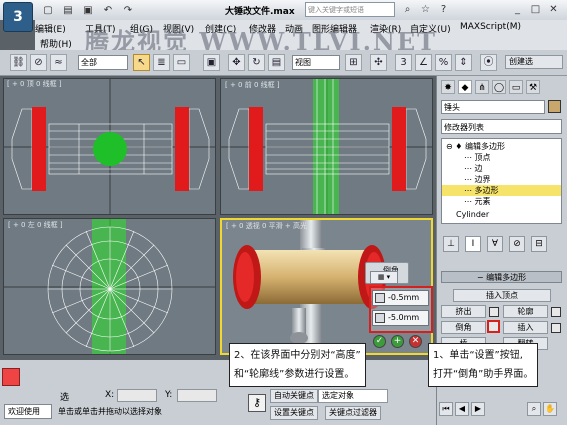 This screenshot has width=567, height=425. Describe the element at coordinates (397, 341) in the screenshot. I see `apply-icon: +` at that location.